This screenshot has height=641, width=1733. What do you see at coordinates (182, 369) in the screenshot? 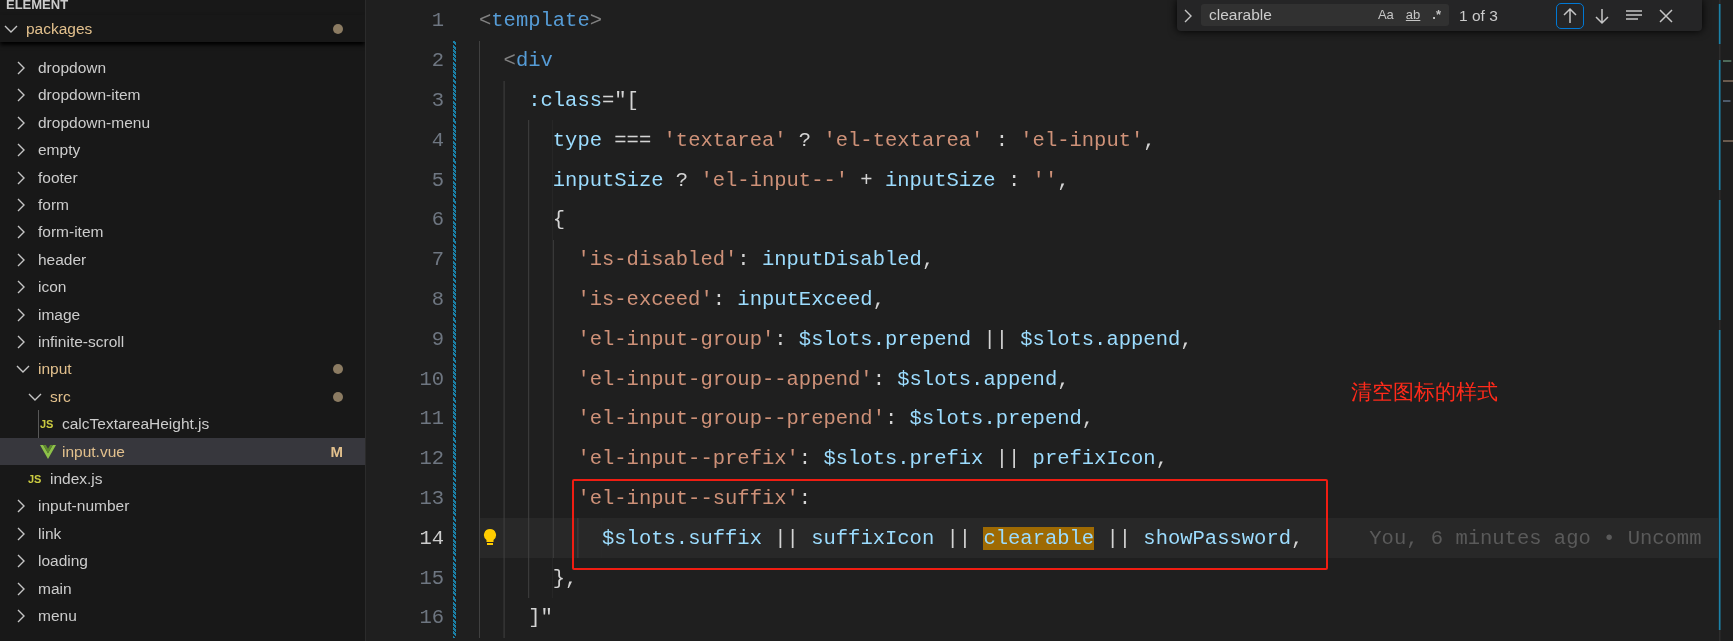
I see `tree-item: input` at bounding box center [182, 369].